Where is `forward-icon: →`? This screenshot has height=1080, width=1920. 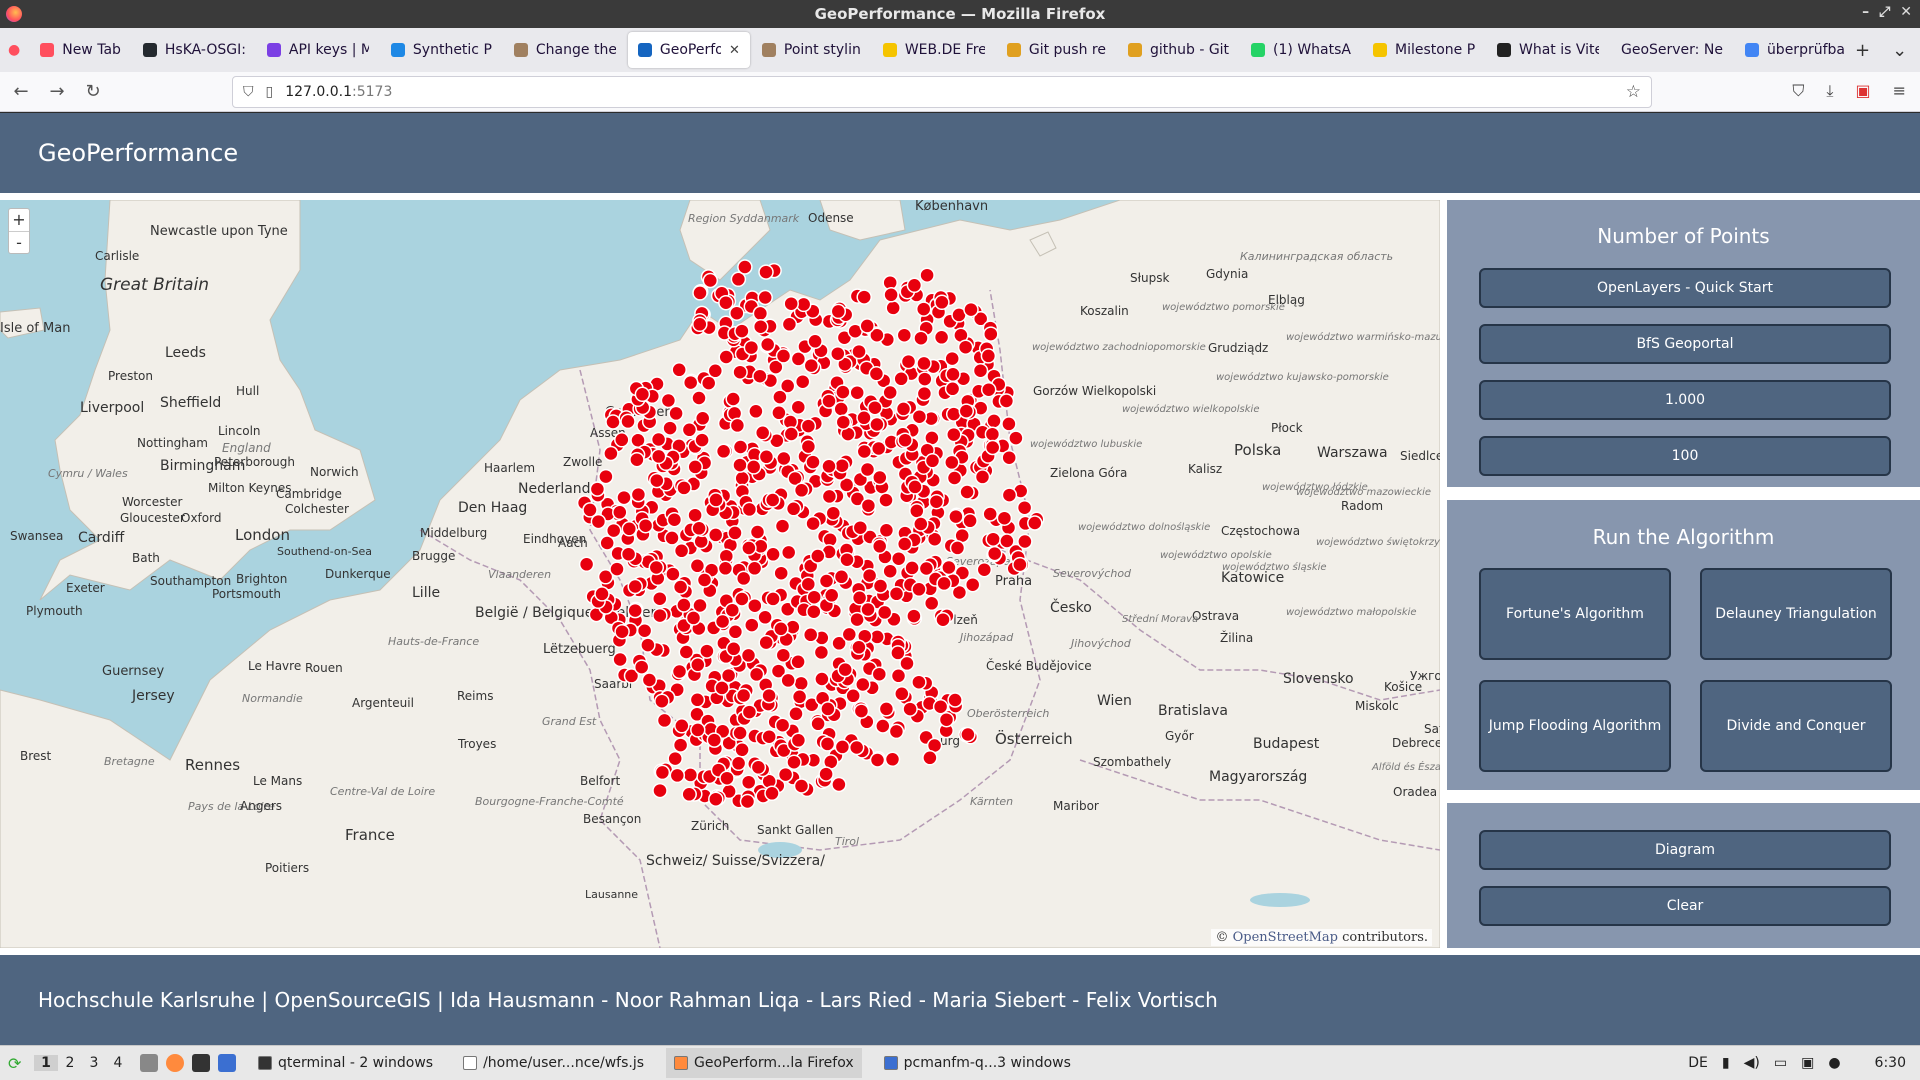
forward-icon: → is located at coordinates (57, 91).